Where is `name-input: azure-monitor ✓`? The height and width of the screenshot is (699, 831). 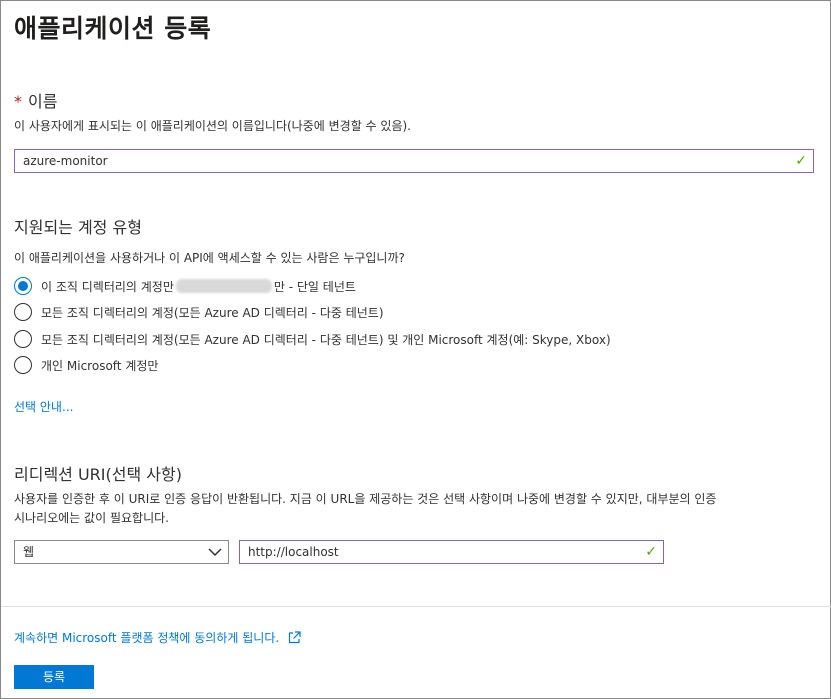
name-input: azure-monitor ✓ is located at coordinates (414, 161).